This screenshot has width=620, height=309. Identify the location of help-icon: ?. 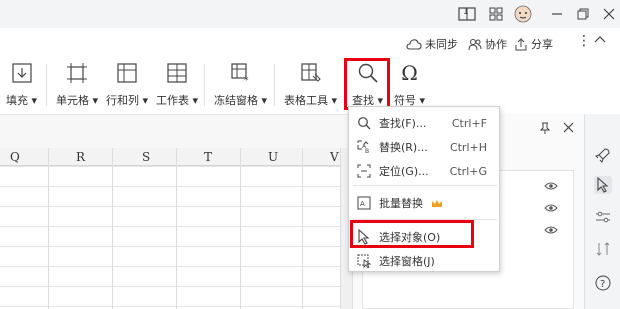
(603, 283).